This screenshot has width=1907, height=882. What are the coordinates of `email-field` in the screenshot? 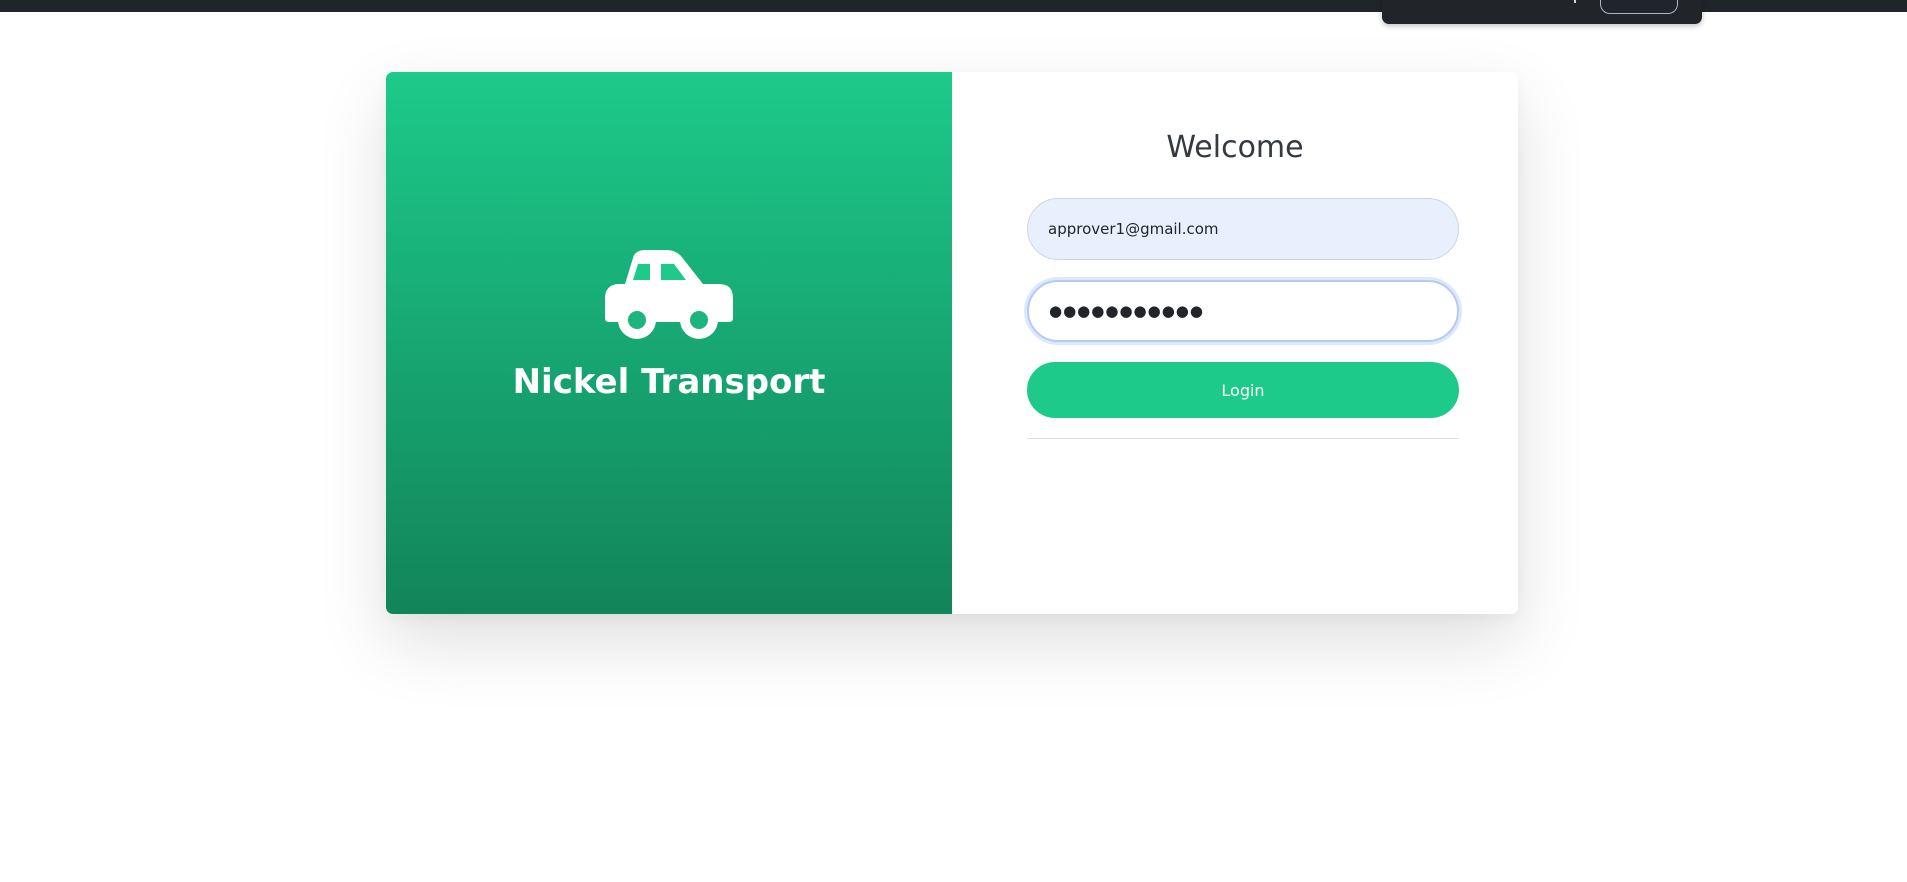 It's located at (1243, 229).